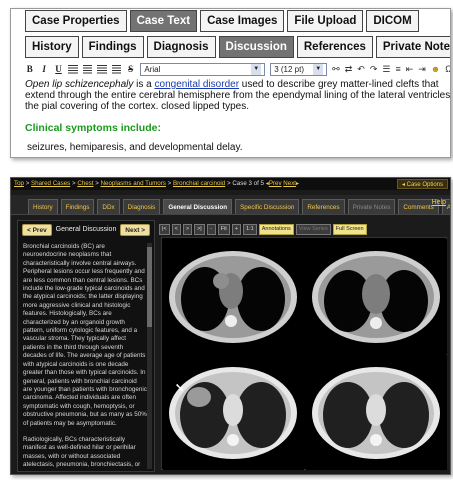  What do you see at coordinates (76, 21) in the screenshot?
I see `tab-case-properties: Case Properties` at bounding box center [76, 21].